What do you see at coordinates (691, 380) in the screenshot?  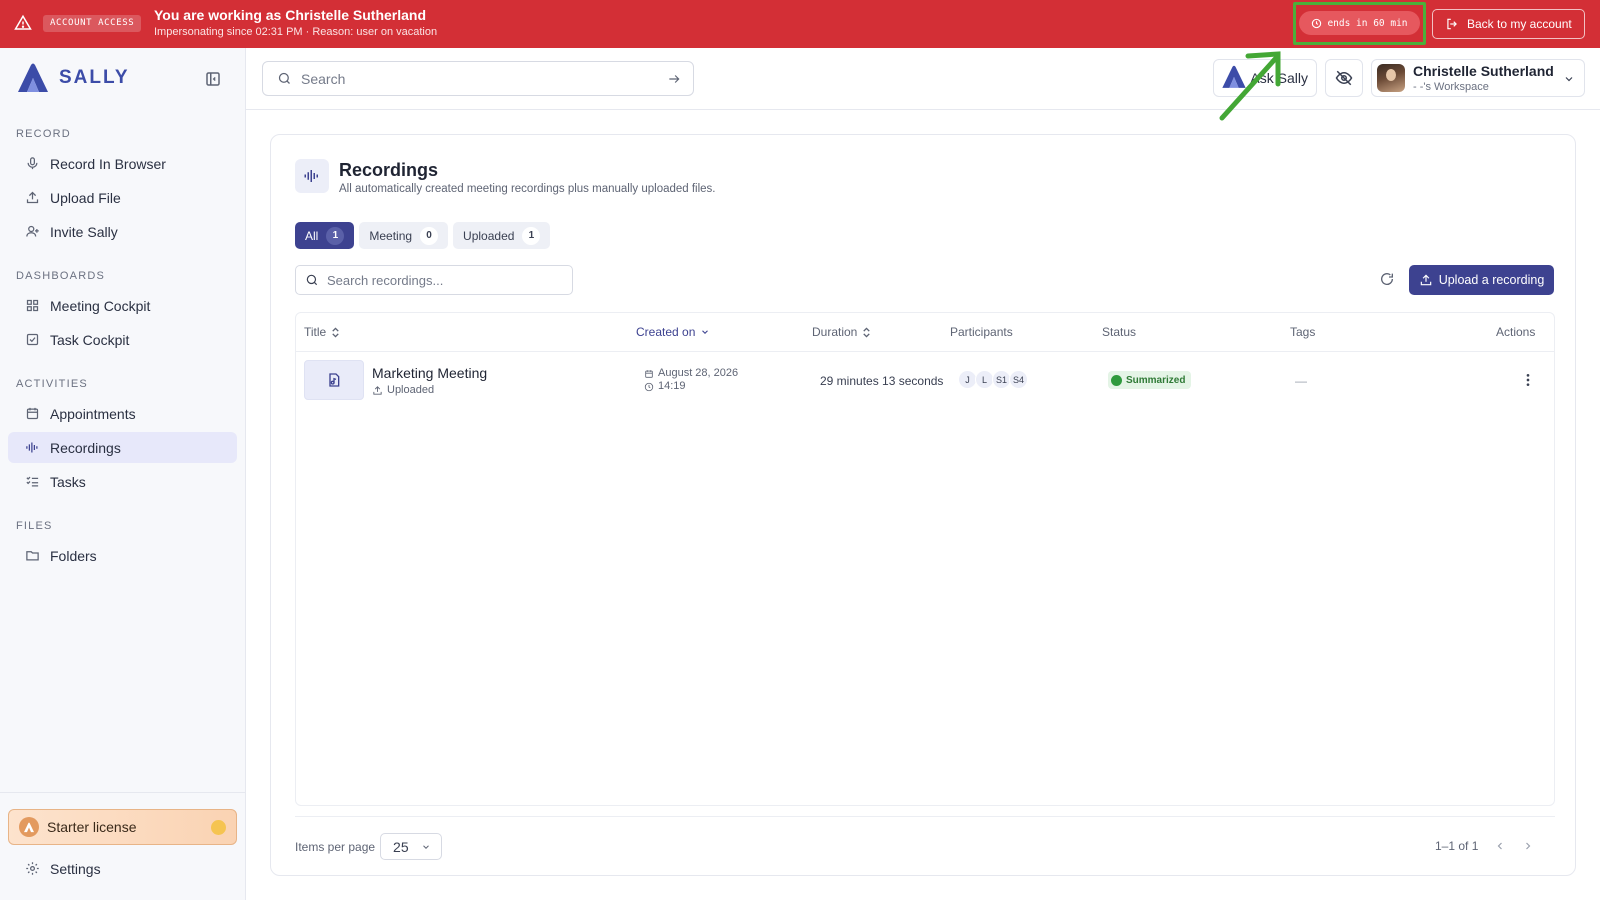 I see `recording-created-on: August 28, 2026 14:19` at bounding box center [691, 380].